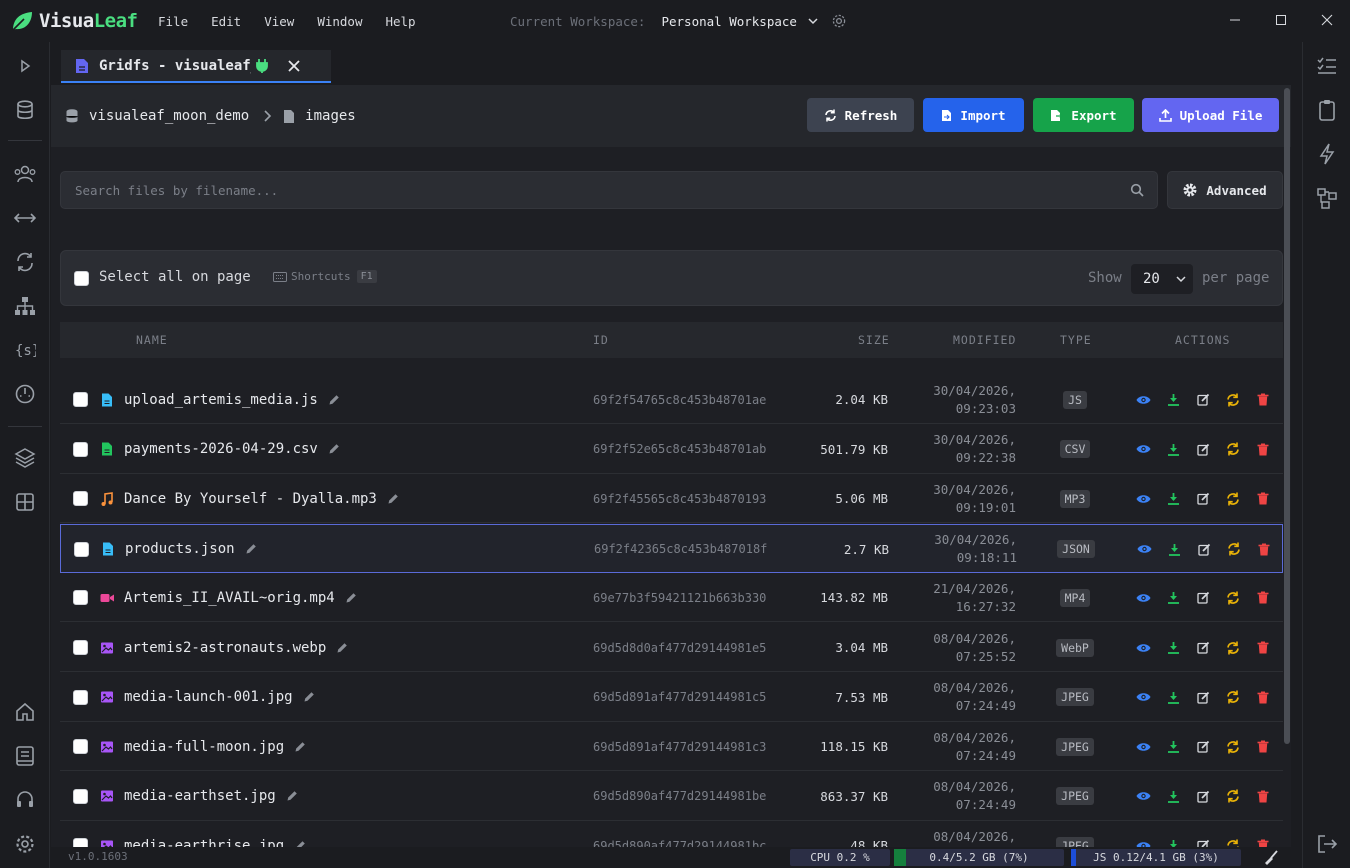  What do you see at coordinates (25, 174) in the screenshot?
I see `users-icon` at bounding box center [25, 174].